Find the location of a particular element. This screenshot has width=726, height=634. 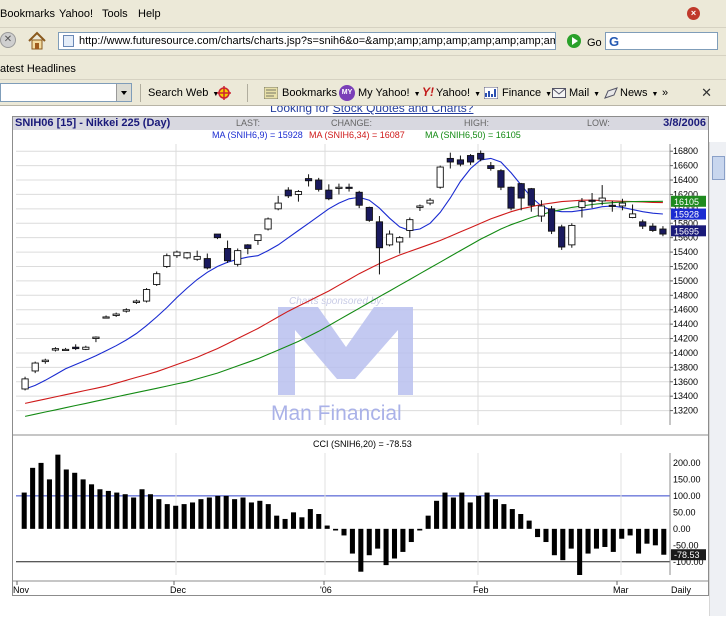

time-tick-label: Feb is located at coordinates (481, 590).